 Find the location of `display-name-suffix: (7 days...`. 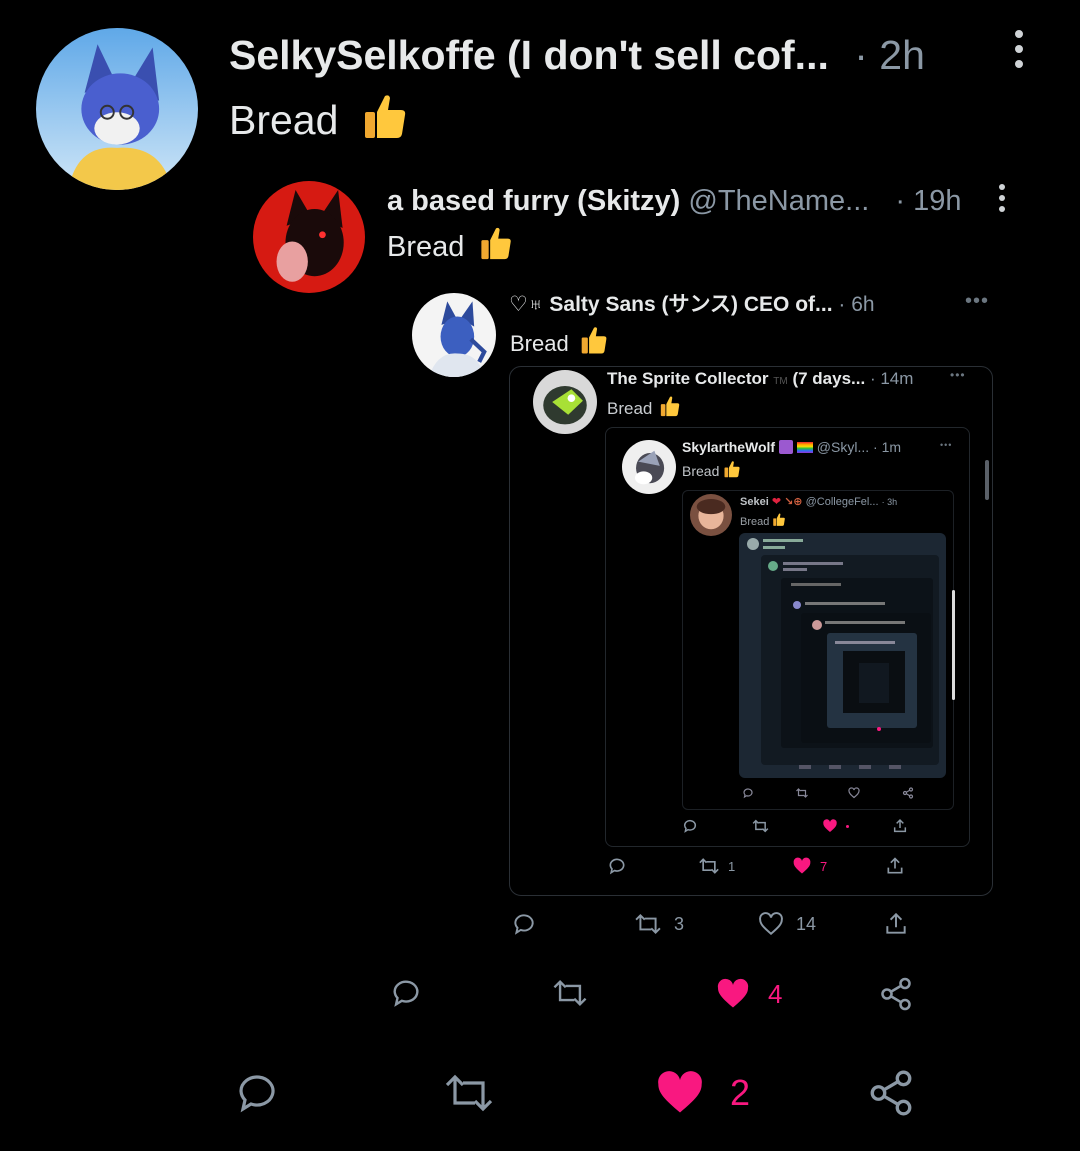

display-name-suffix: (7 days... is located at coordinates (829, 378).